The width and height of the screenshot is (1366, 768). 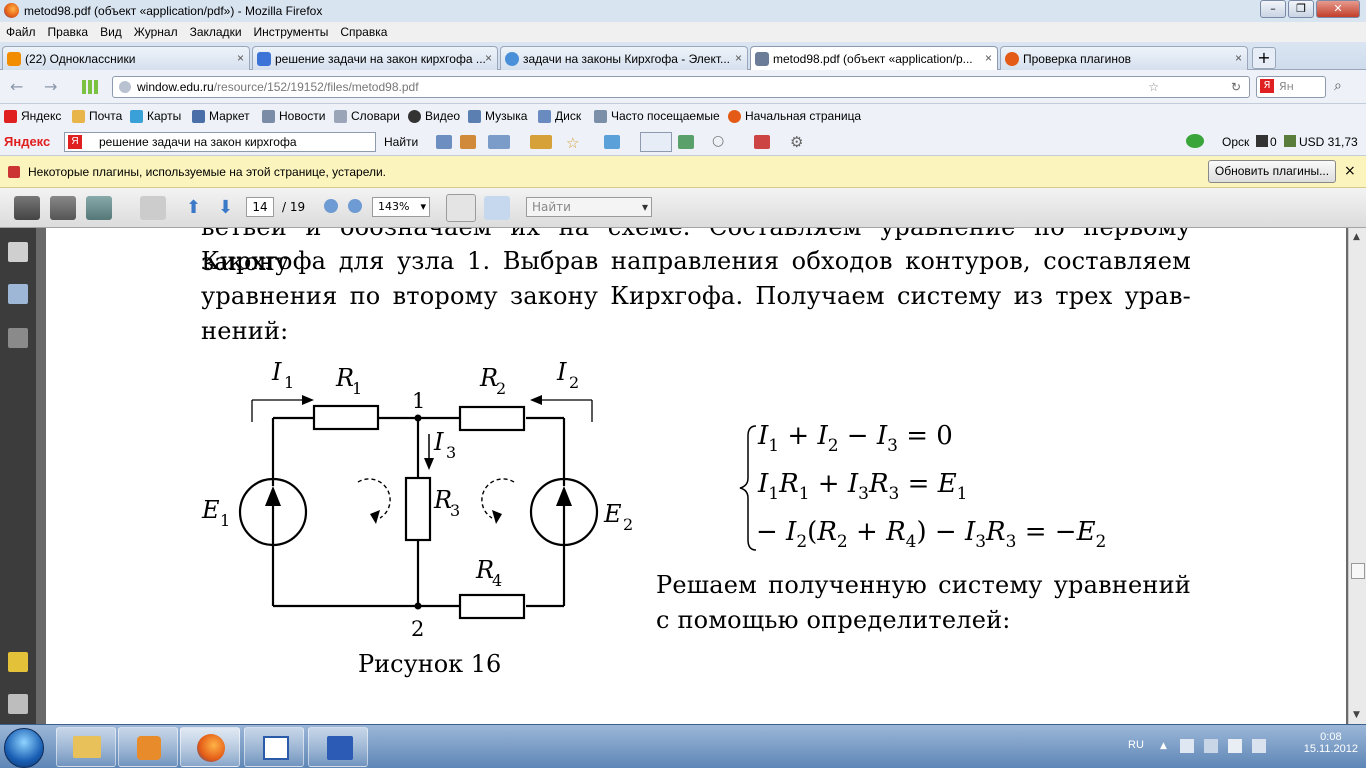 What do you see at coordinates (1211, 746) in the screenshot?
I see `device-icon` at bounding box center [1211, 746].